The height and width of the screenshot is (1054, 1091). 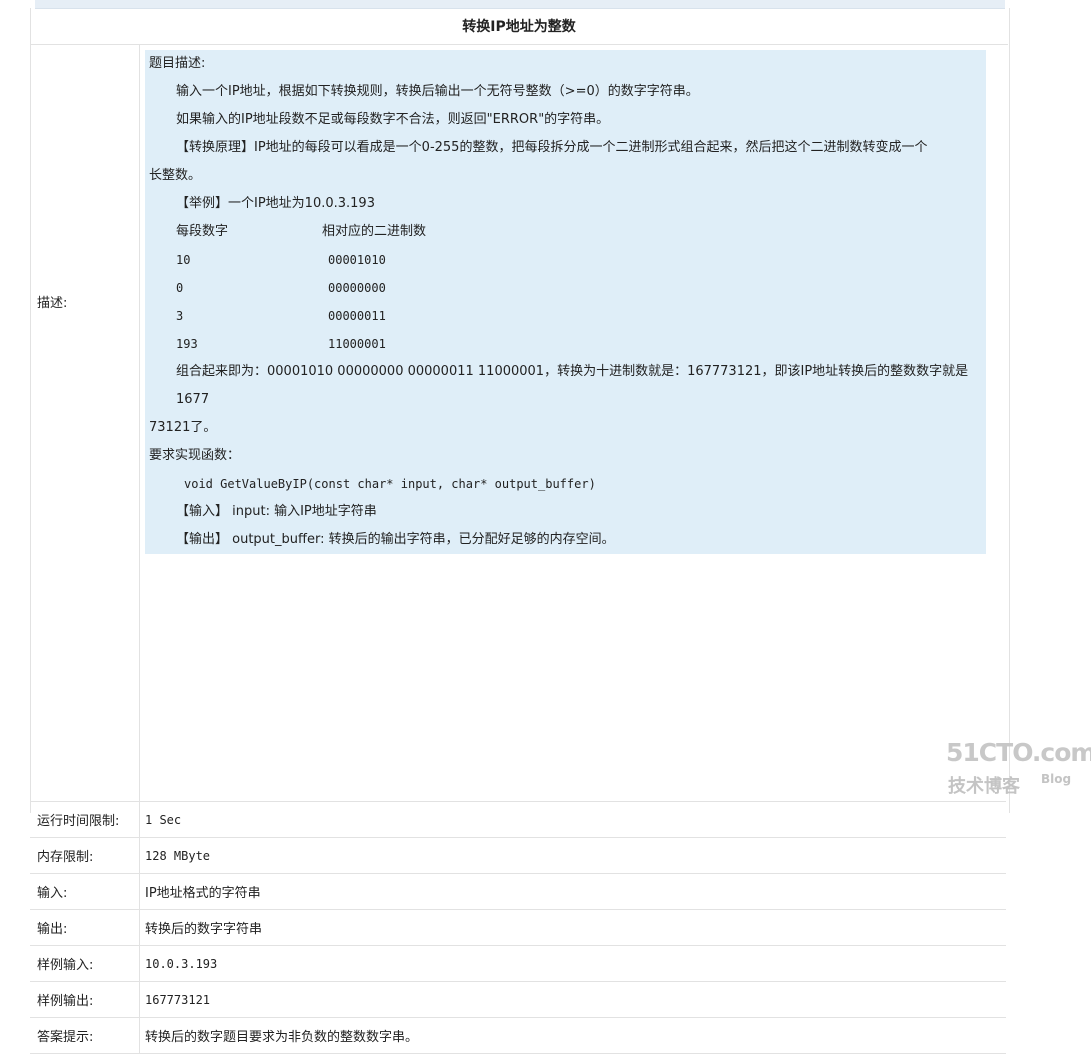 What do you see at coordinates (85, 999) in the screenshot?
I see `sample-output-label: 样例输出:` at bounding box center [85, 999].